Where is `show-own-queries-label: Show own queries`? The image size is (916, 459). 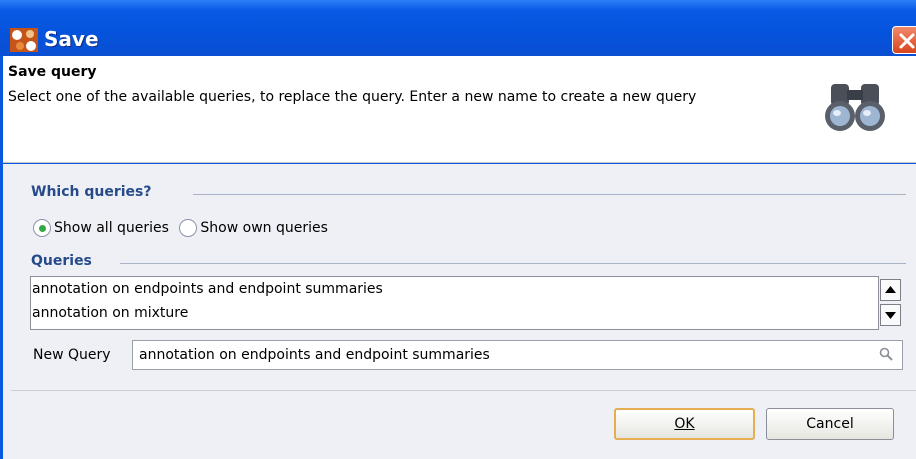 show-own-queries-label: Show own queries is located at coordinates (264, 228).